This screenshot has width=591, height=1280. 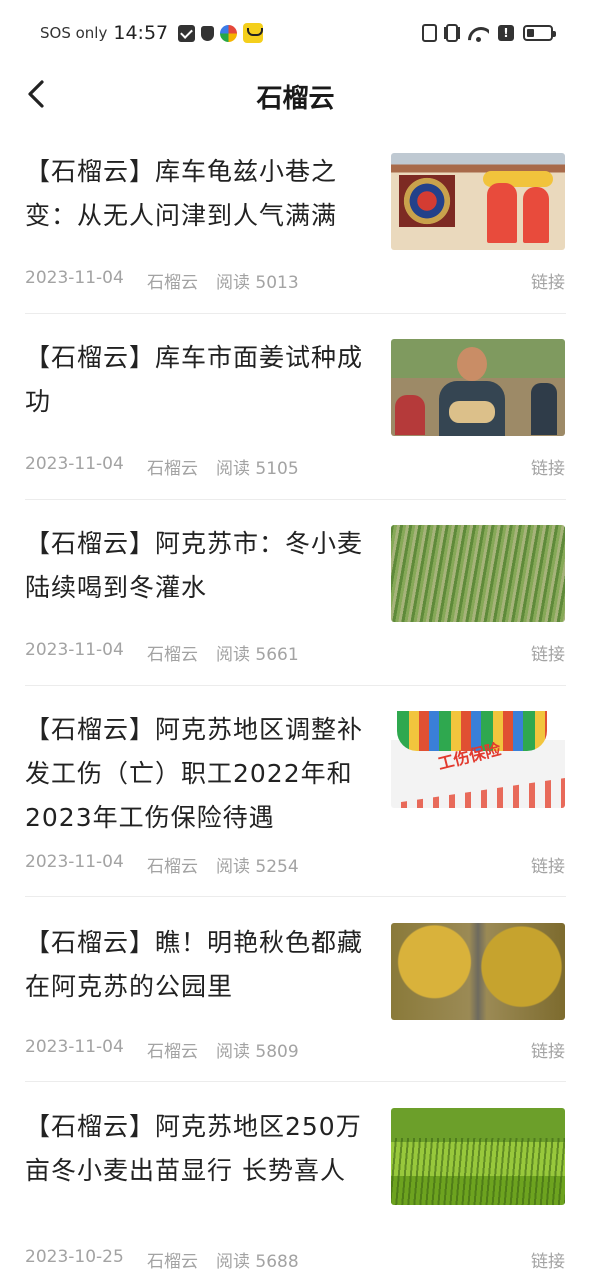 What do you see at coordinates (539, 33) in the screenshot?
I see `battery-icon` at bounding box center [539, 33].